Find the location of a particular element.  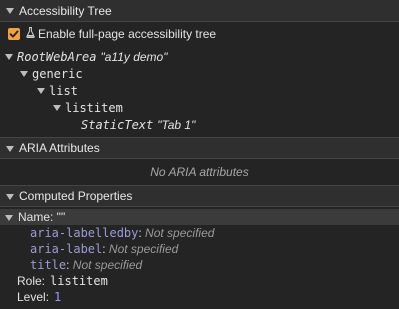

node-name: "a11y demo" is located at coordinates (134, 56).